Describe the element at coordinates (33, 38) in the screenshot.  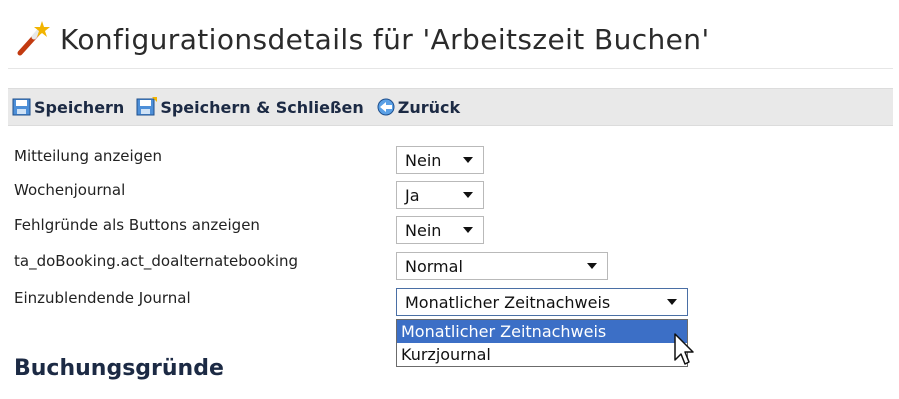
I see `magic-wand-icon` at that location.